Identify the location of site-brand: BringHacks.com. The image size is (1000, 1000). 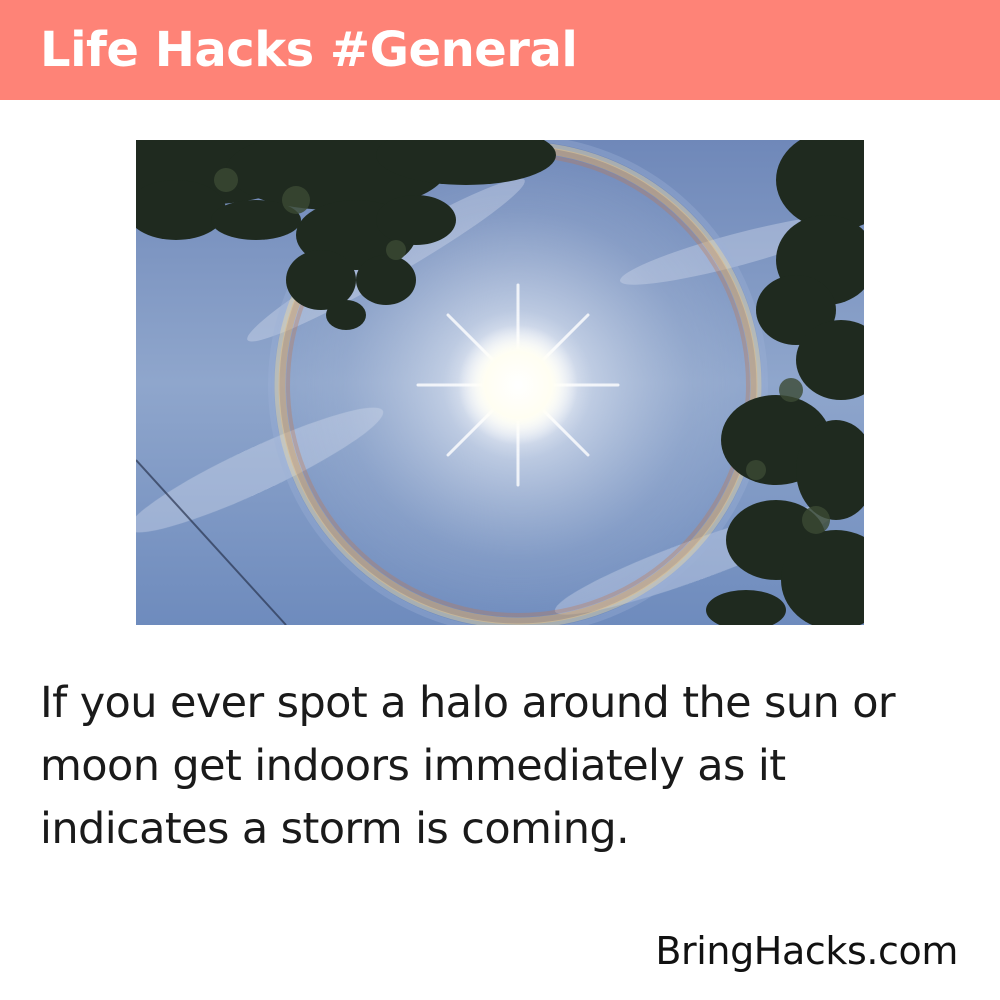
(806, 951).